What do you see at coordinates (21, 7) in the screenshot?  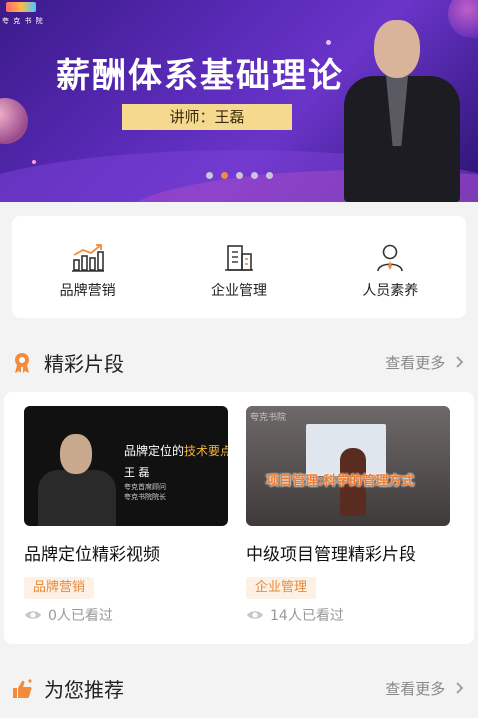 I see `logo-mark-icon` at bounding box center [21, 7].